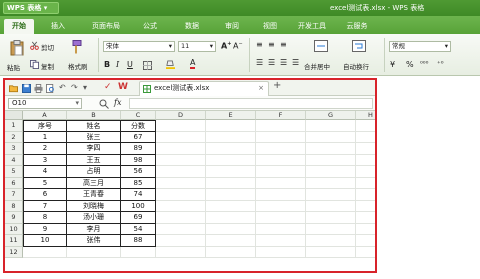 This screenshot has width=480, height=279. Describe the element at coordinates (321, 46) in the screenshot. I see `merge-icon` at that location.